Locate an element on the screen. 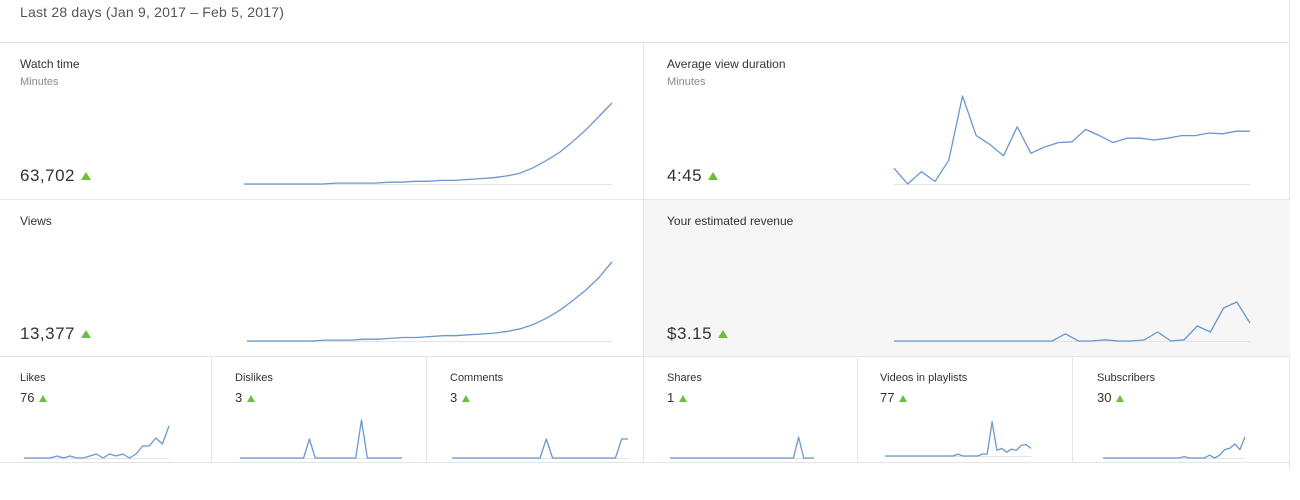  subscribers-sparkline is located at coordinates (1174, 447).